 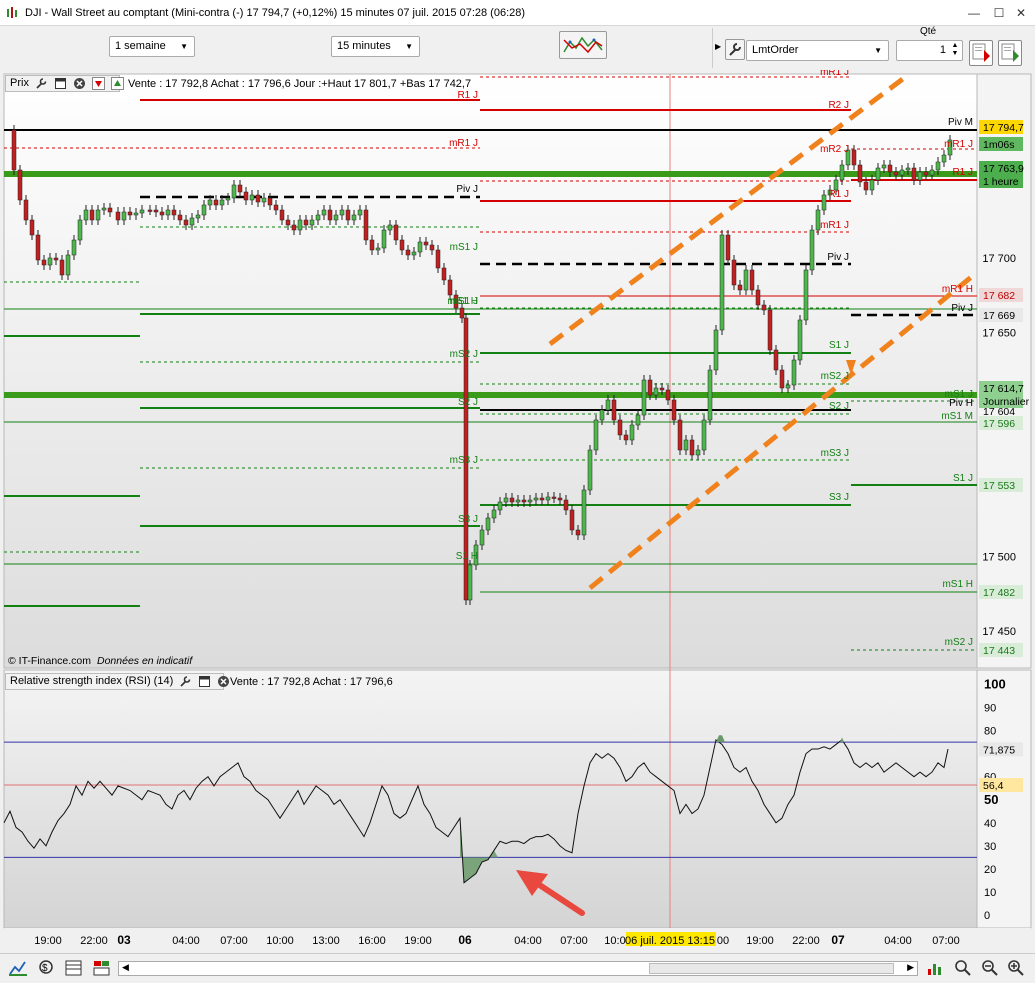 What do you see at coordinates (990, 968) in the screenshot?
I see `zoom-out-icon` at bounding box center [990, 968].